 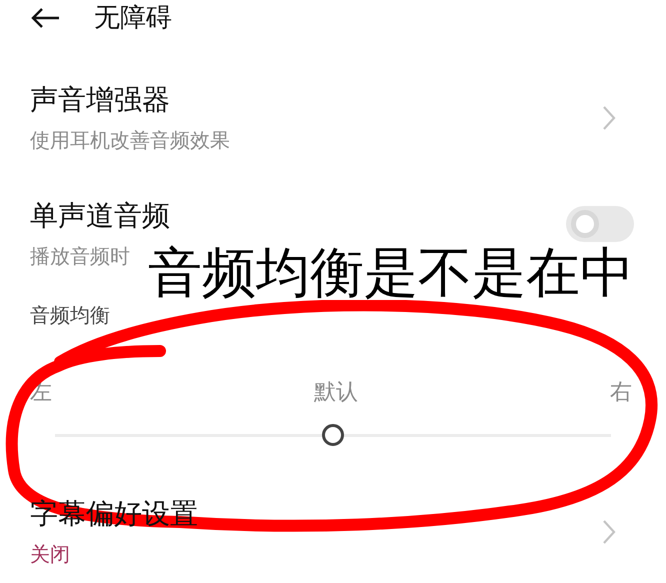 I want to click on setting-description: 播放音频时, so click(x=80, y=256).